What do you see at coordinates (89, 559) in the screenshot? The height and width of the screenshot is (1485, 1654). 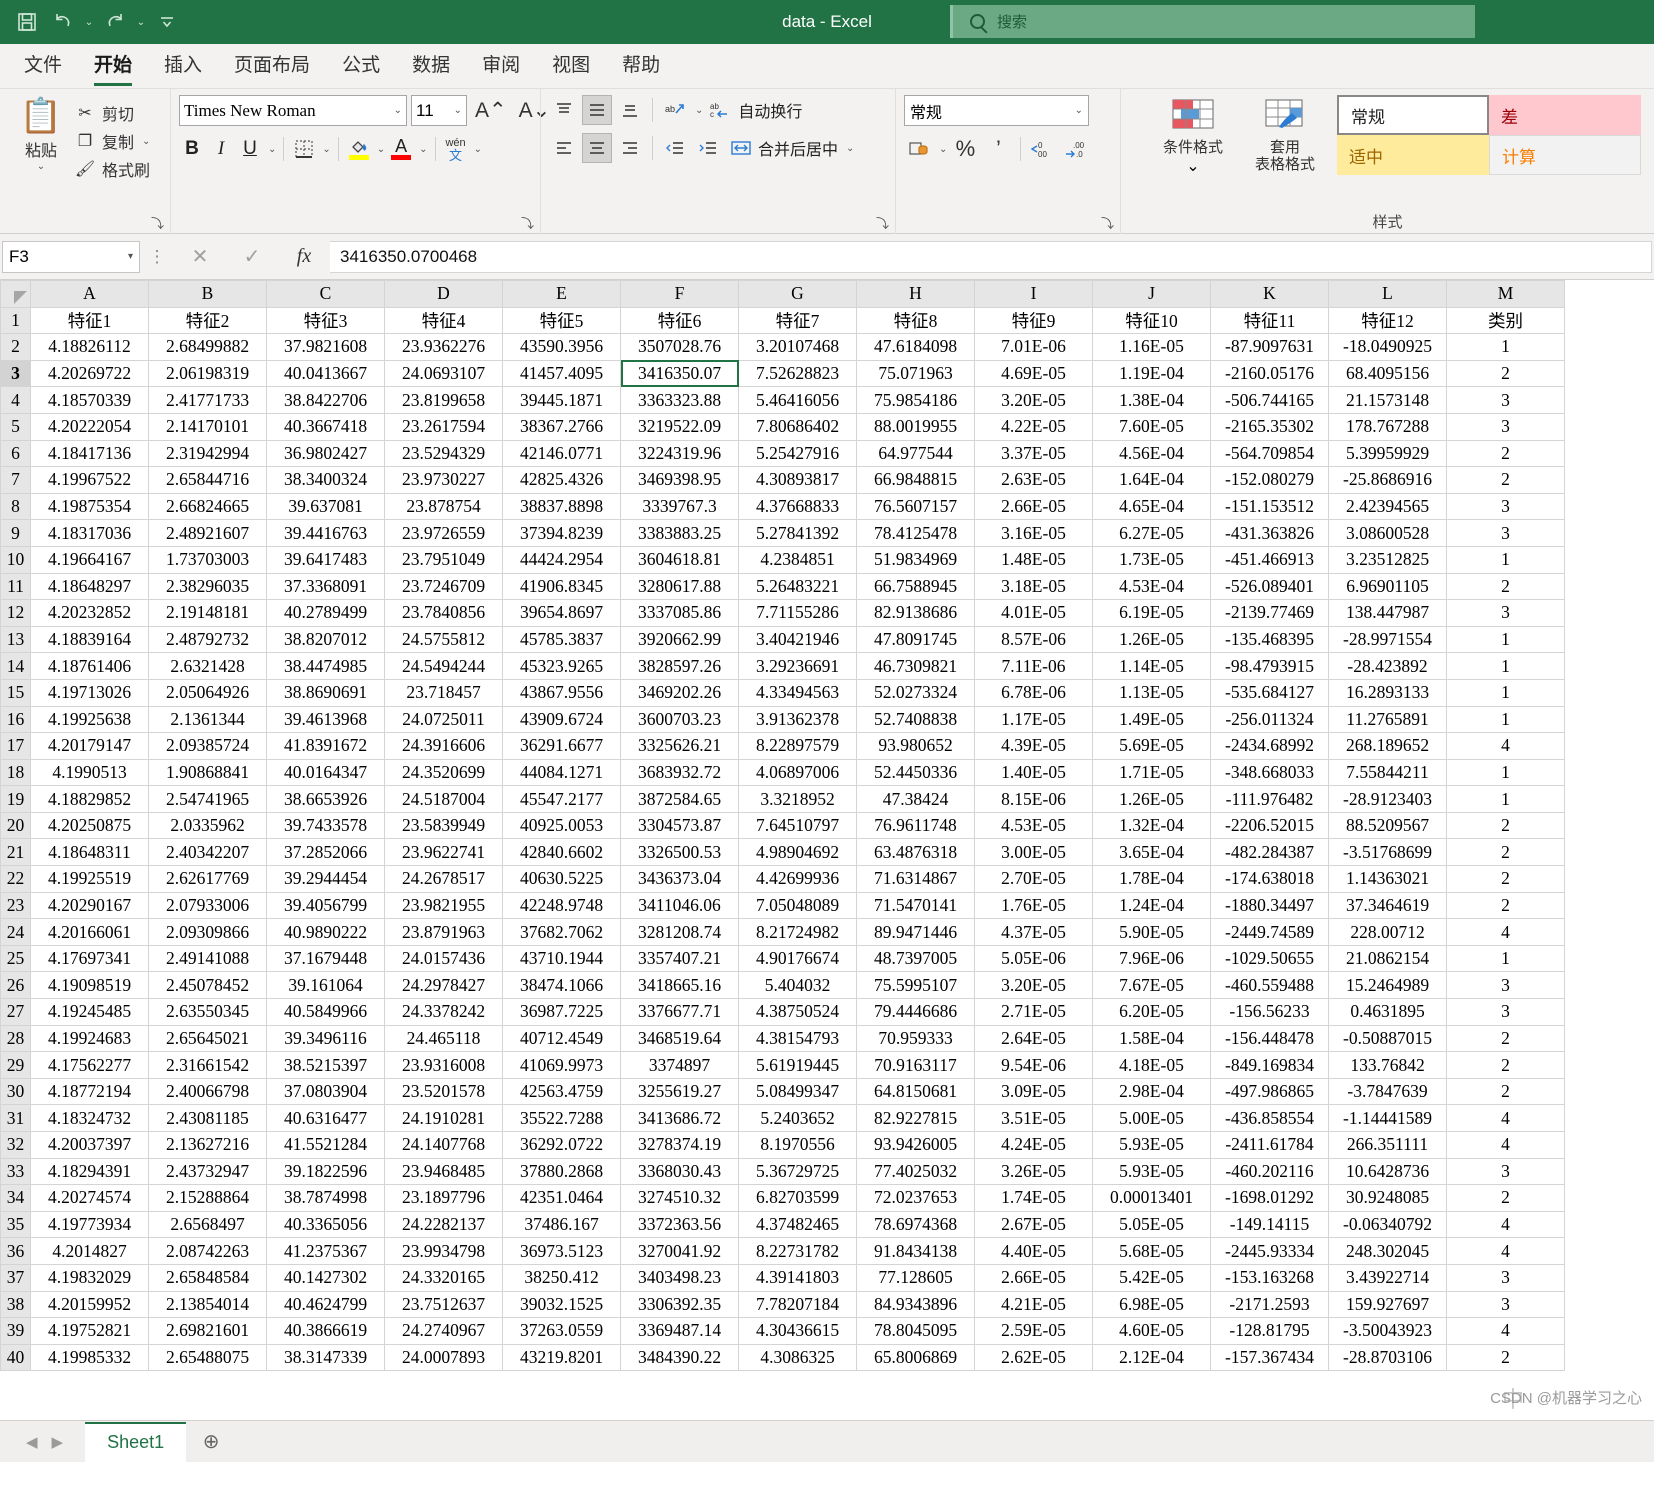 I see `data-cell: 4.19664167` at bounding box center [89, 559].